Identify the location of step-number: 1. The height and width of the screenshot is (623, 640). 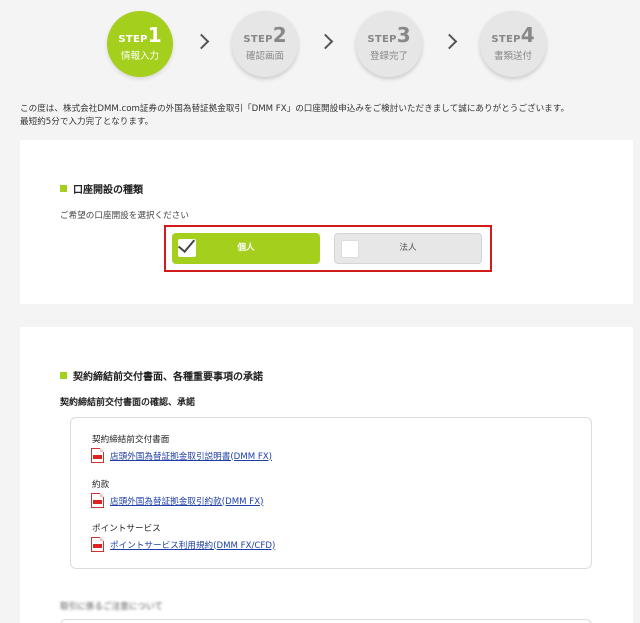
(154, 35).